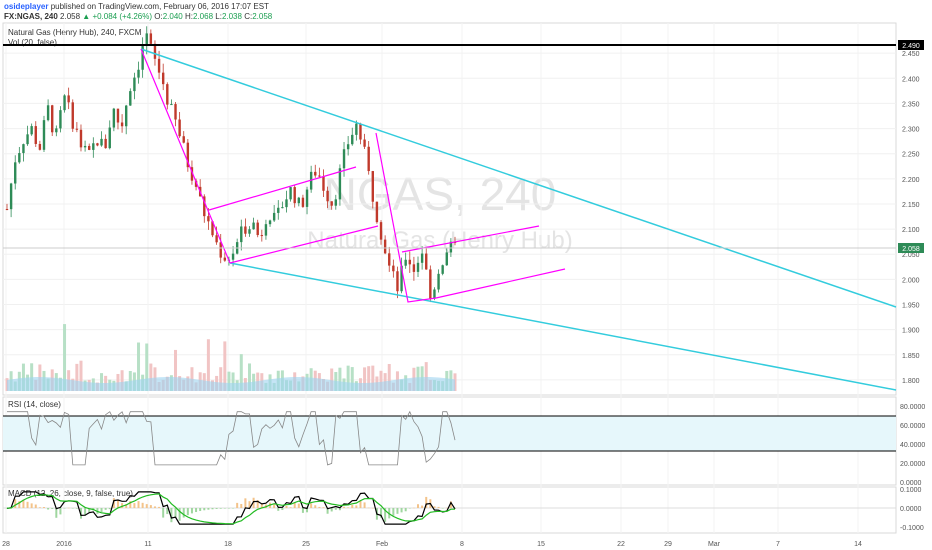 This screenshot has height=550, width=932. I want to click on main-pane-title: Natural Gas (Henry Hub), 240, FXCM, so click(75, 32).